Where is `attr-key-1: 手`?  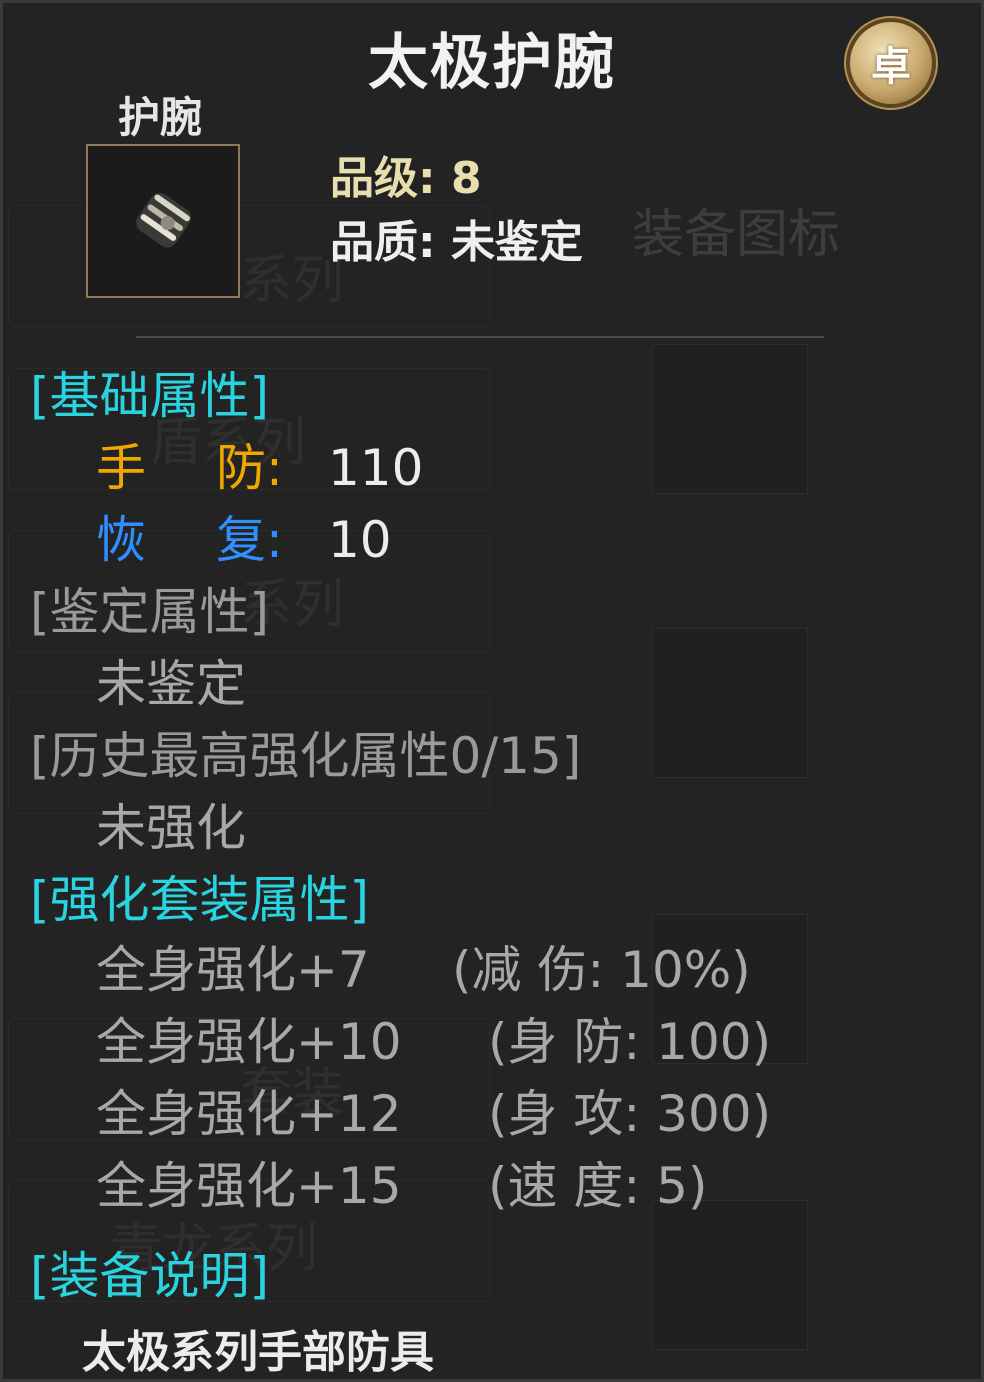 attr-key-1: 手 is located at coordinates (121, 468).